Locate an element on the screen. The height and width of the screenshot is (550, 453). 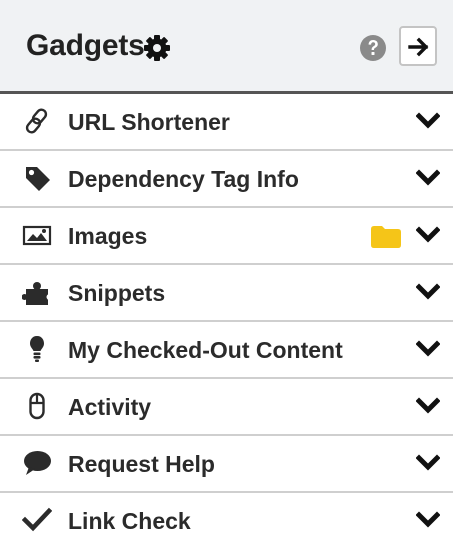
comment-icon is located at coordinates (37, 463).